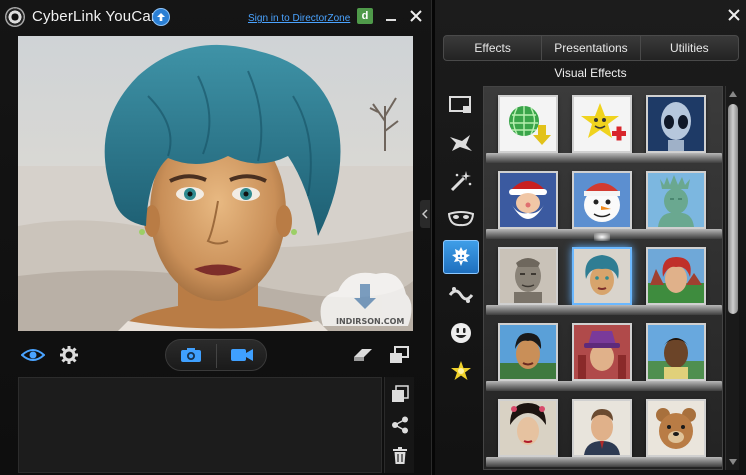 The height and width of the screenshot is (475, 746). Describe the element at coordinates (528, 428) in the screenshot. I see `effect-tile-geisha` at that location.